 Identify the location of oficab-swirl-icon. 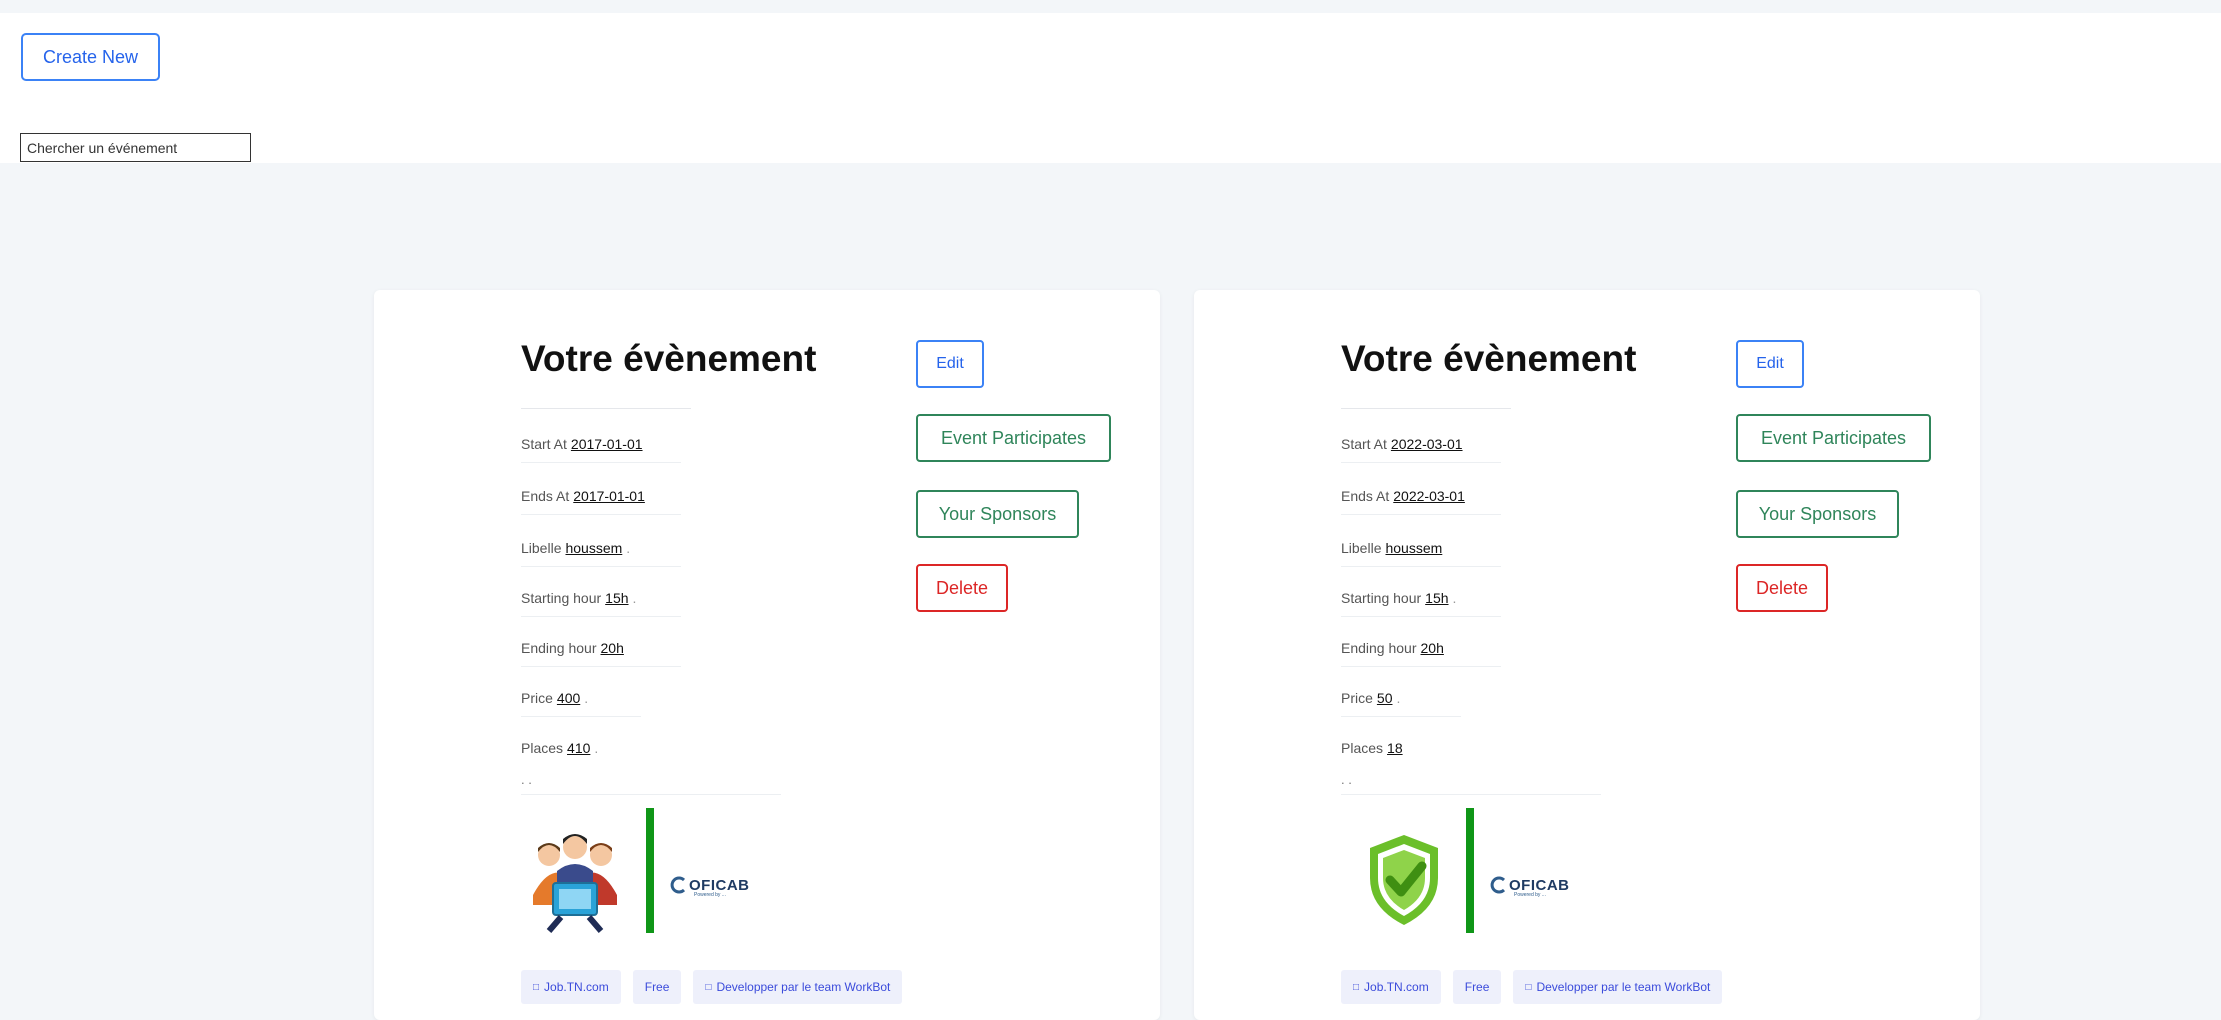
(1498, 885).